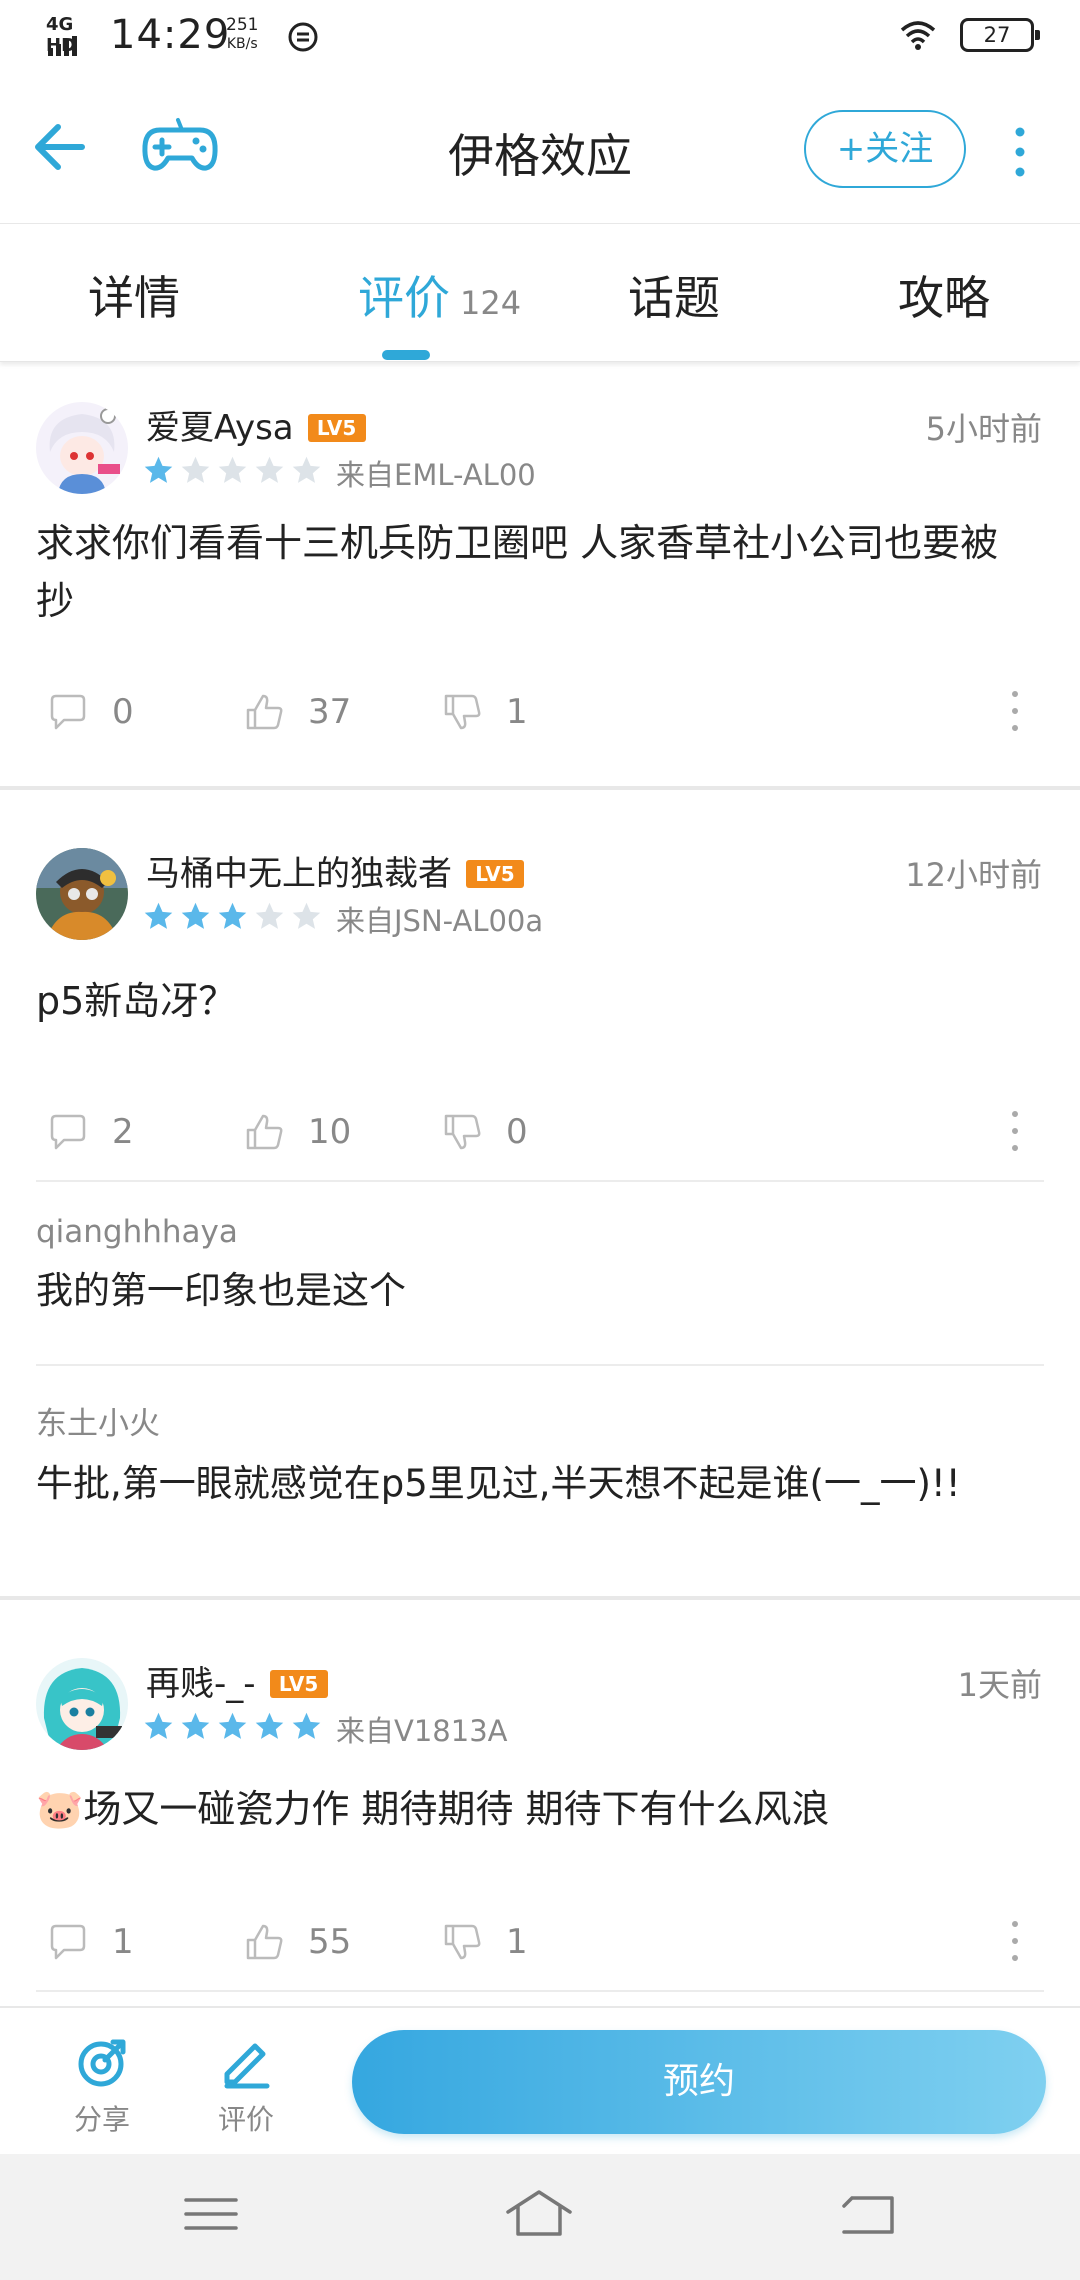  I want to click on battery-icon: 27, so click(1000, 35).